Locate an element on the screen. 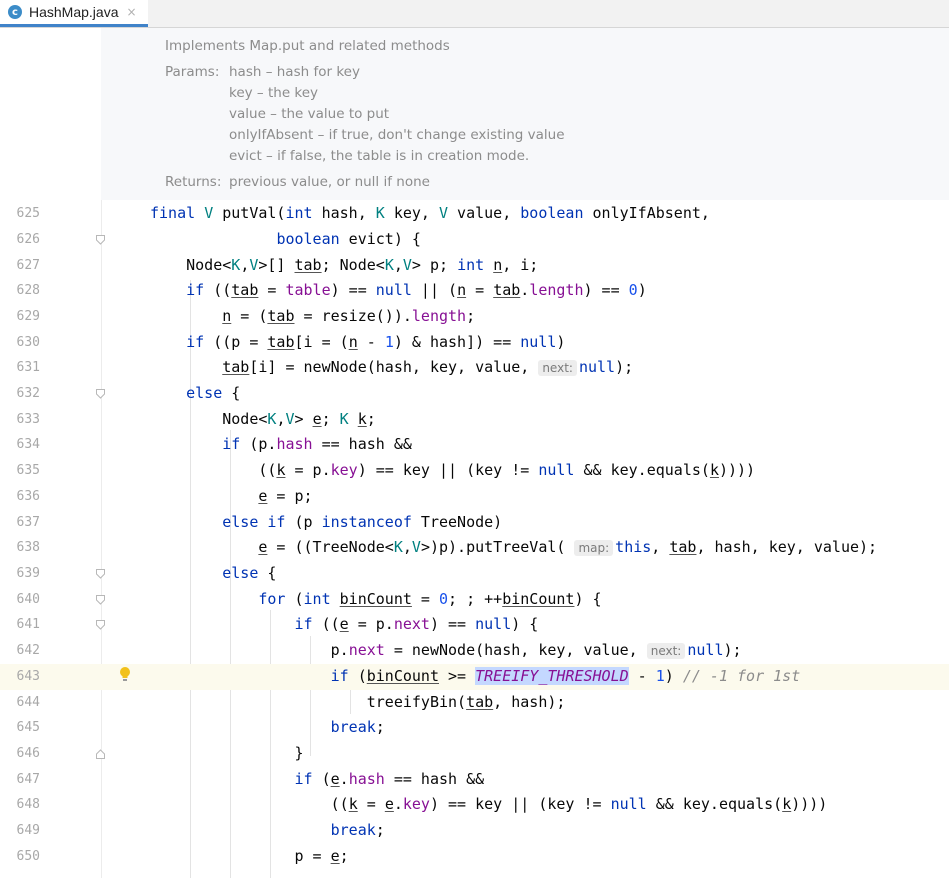 This screenshot has height=878, width=949. code-line: 644 treeifyBin(tab, hash); is located at coordinates (291, 702).